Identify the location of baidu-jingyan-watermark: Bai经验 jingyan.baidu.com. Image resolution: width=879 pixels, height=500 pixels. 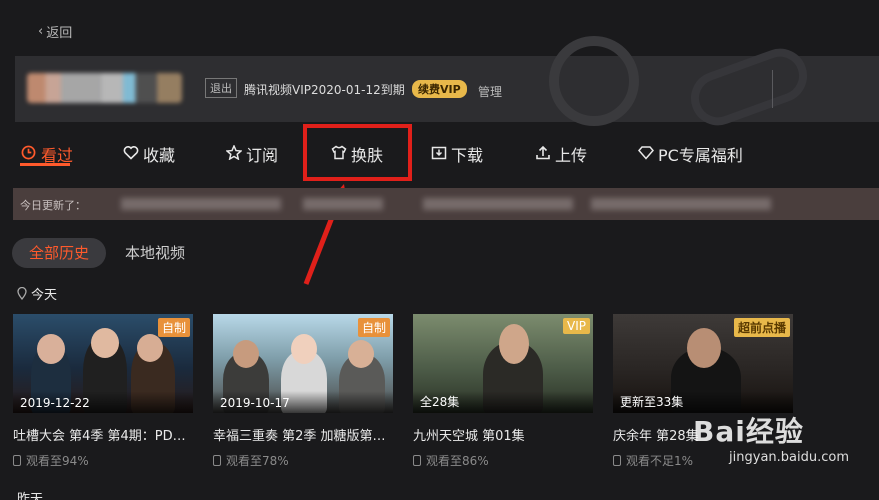
(771, 437).